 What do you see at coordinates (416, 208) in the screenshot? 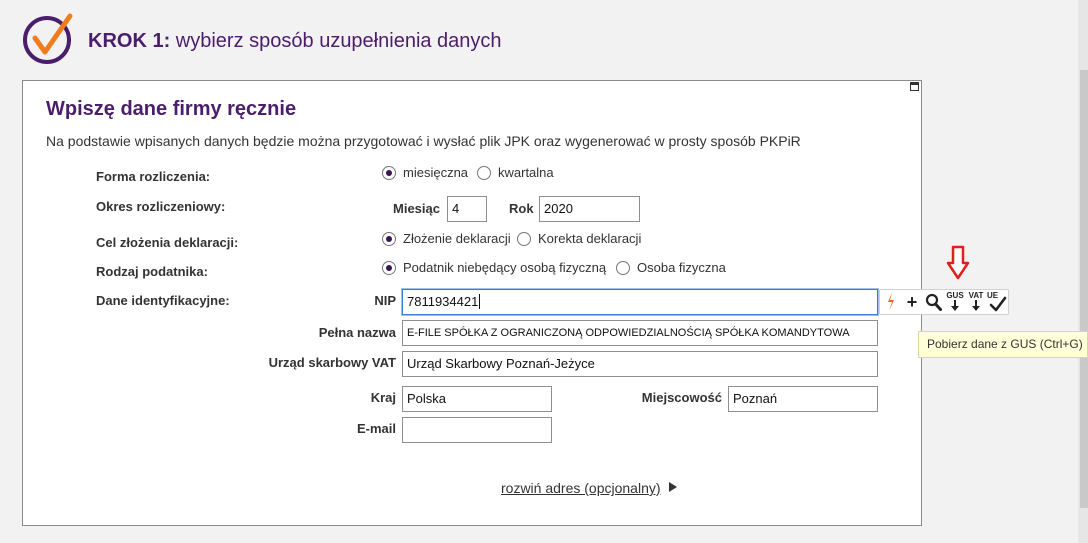
I see `miesiac-label: Miesiąc` at bounding box center [416, 208].